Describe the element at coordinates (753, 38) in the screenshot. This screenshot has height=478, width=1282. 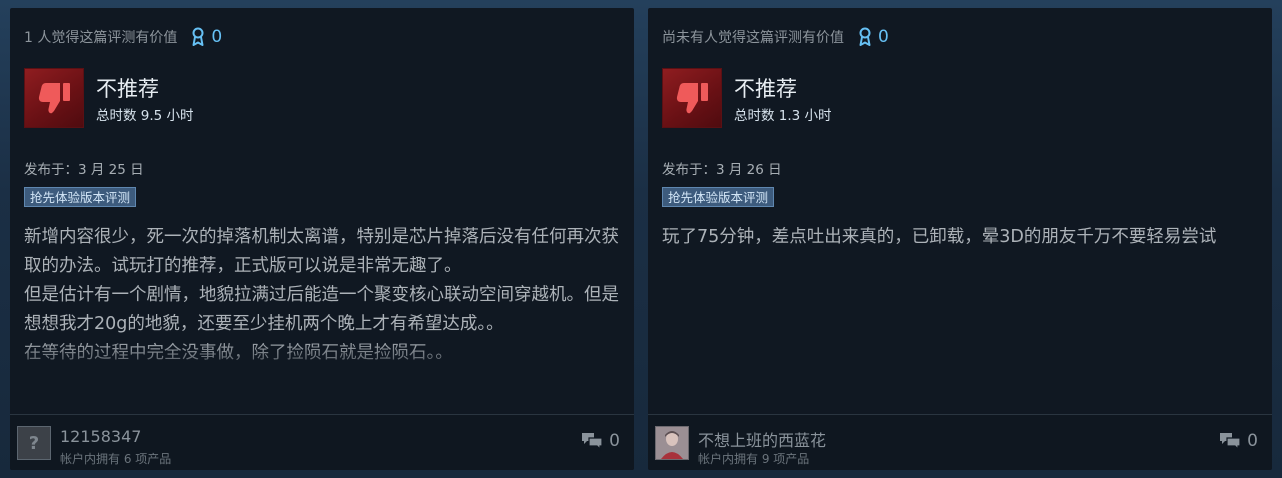
I see `helpful-text: 尚未有人觉得这篇评测有价值` at that location.